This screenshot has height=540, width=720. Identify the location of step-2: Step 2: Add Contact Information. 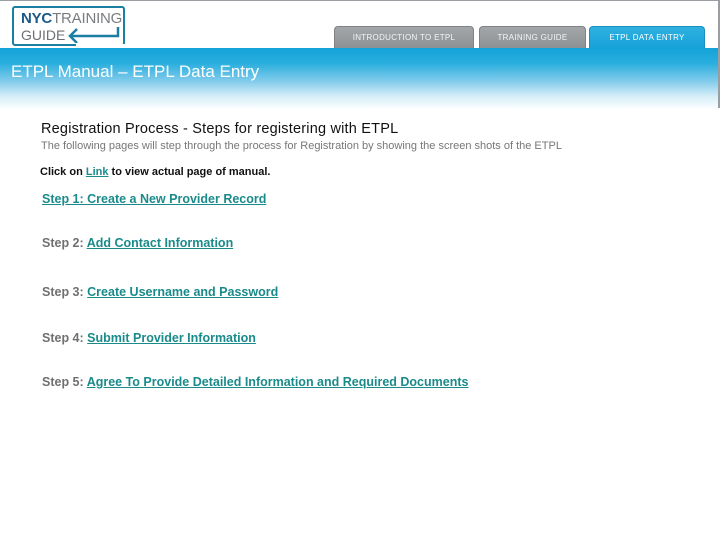
(137, 243).